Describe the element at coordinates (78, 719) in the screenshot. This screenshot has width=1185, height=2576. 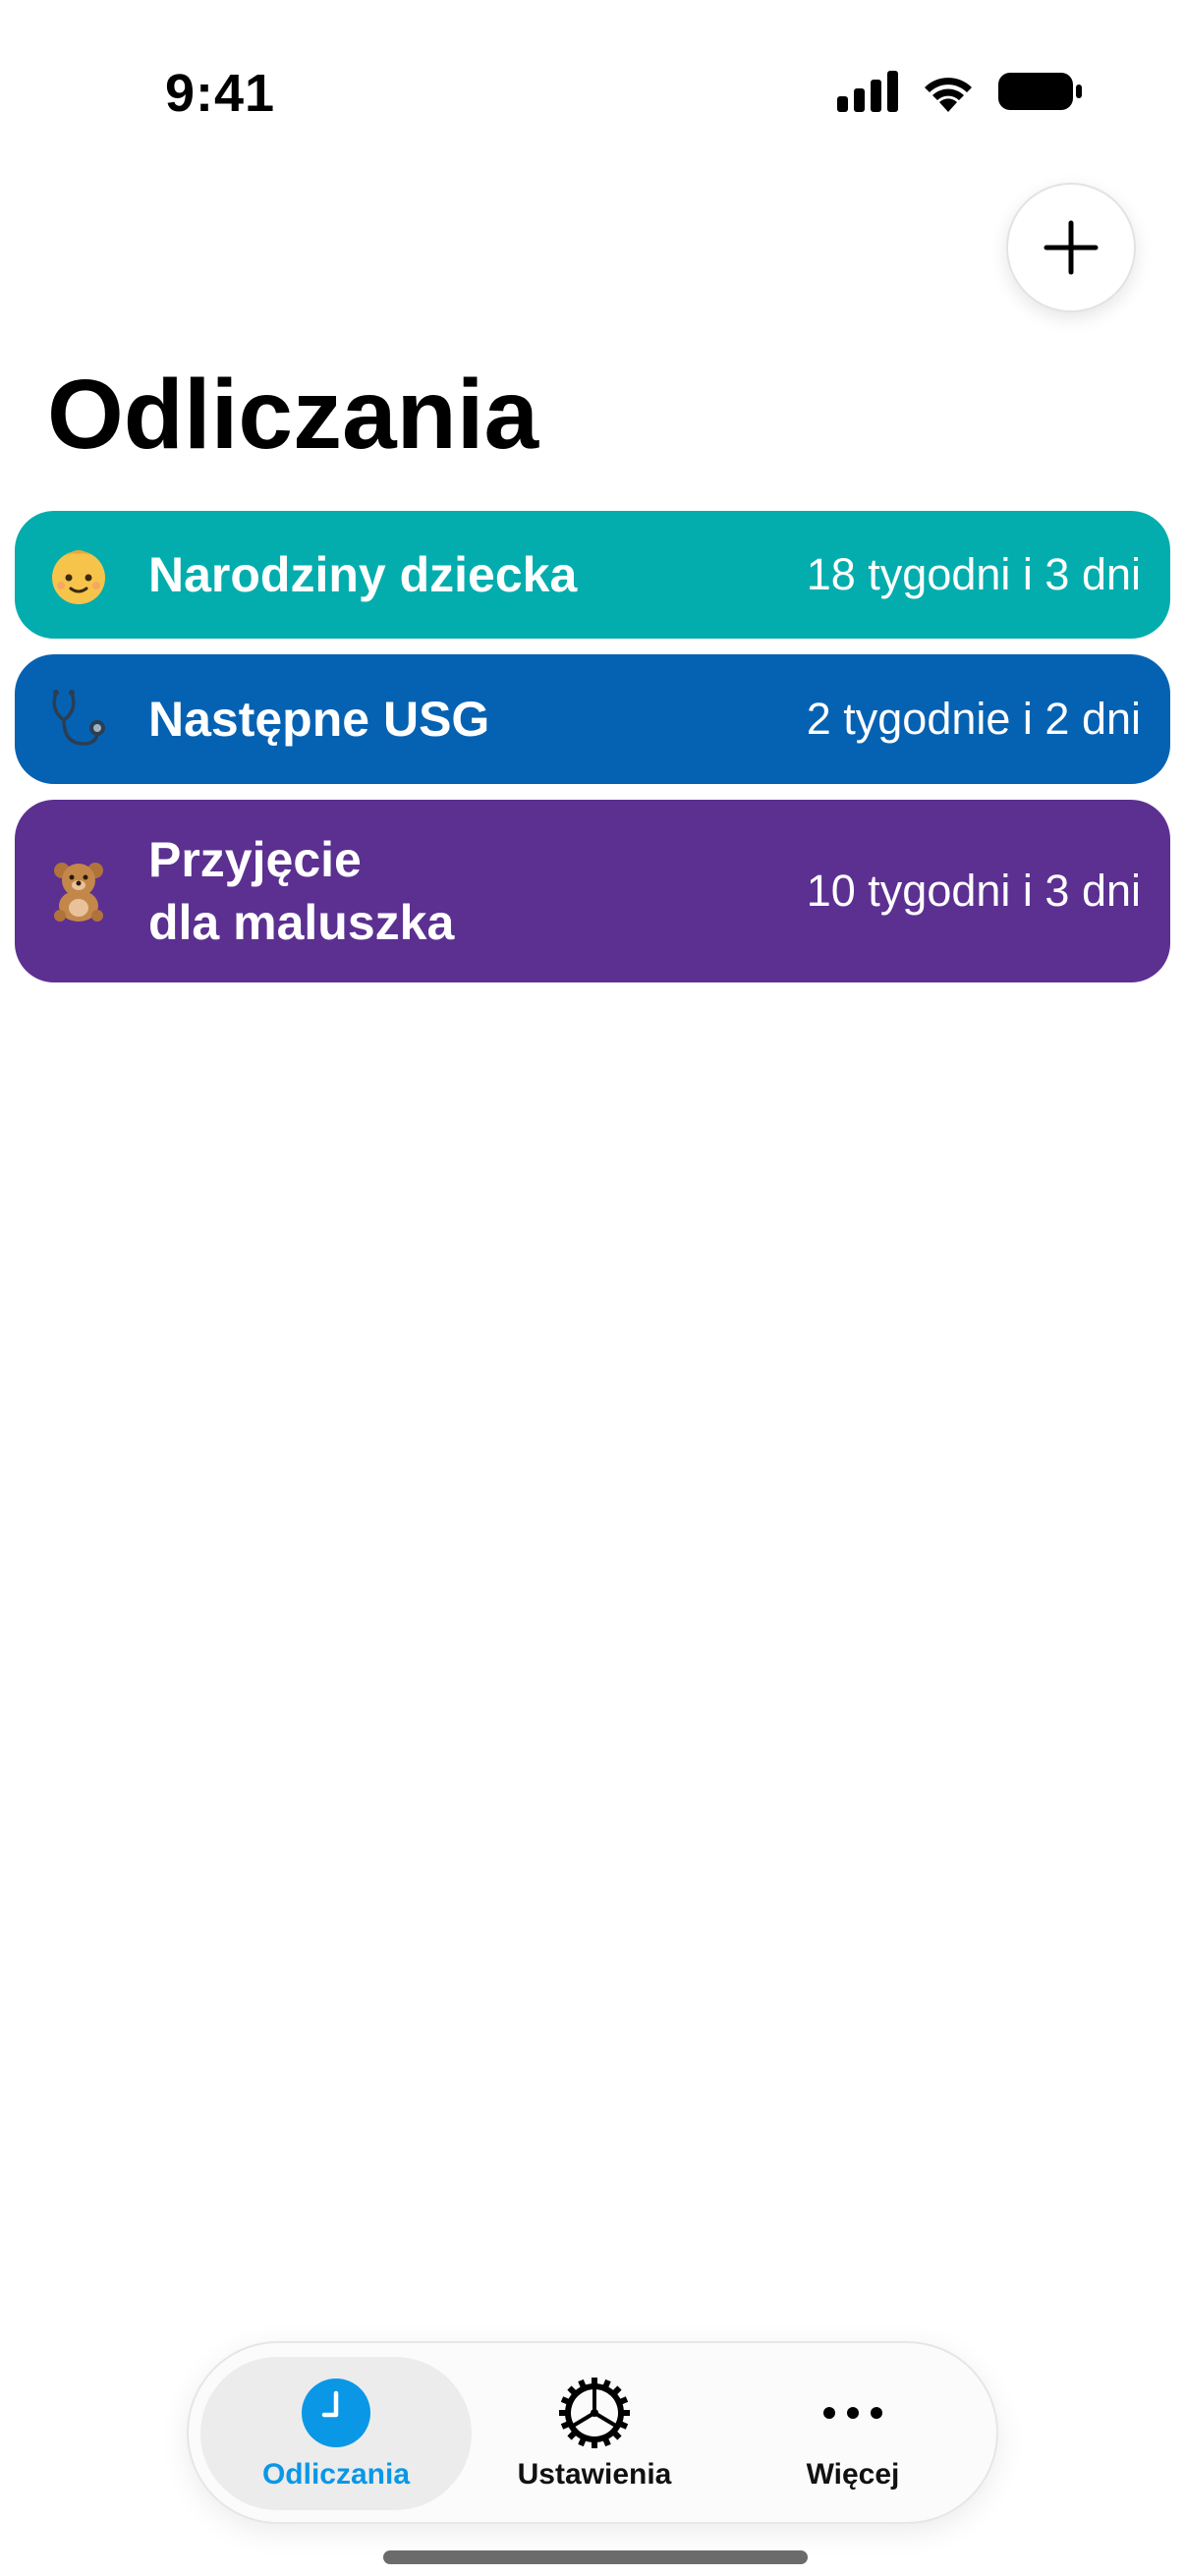
I see `stethoscope-icon` at that location.